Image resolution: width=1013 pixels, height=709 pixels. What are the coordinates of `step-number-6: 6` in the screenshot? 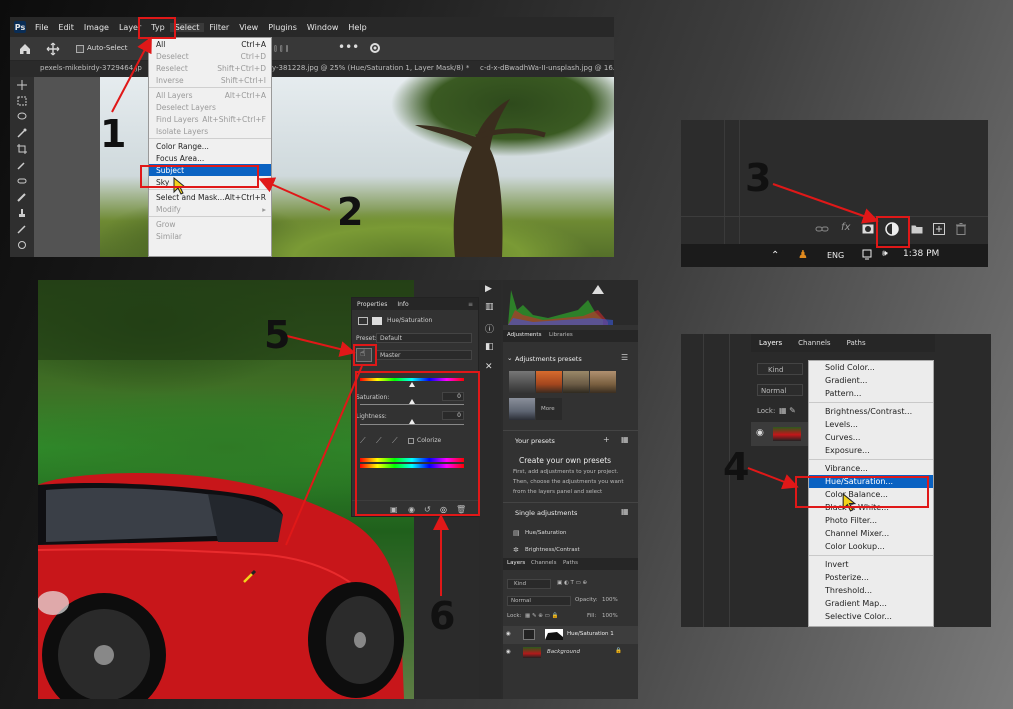 It's located at (442, 616).